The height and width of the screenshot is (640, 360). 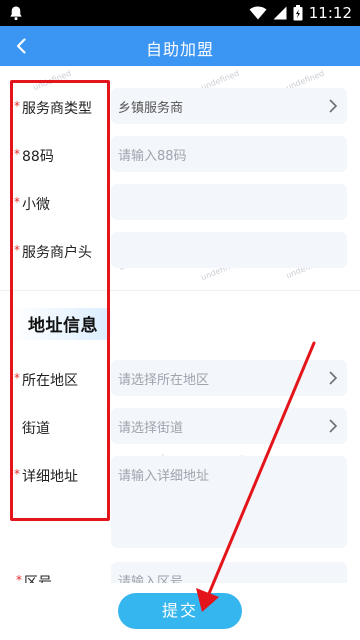 I want to click on bottom-bar: 提交, so click(x=180, y=611).